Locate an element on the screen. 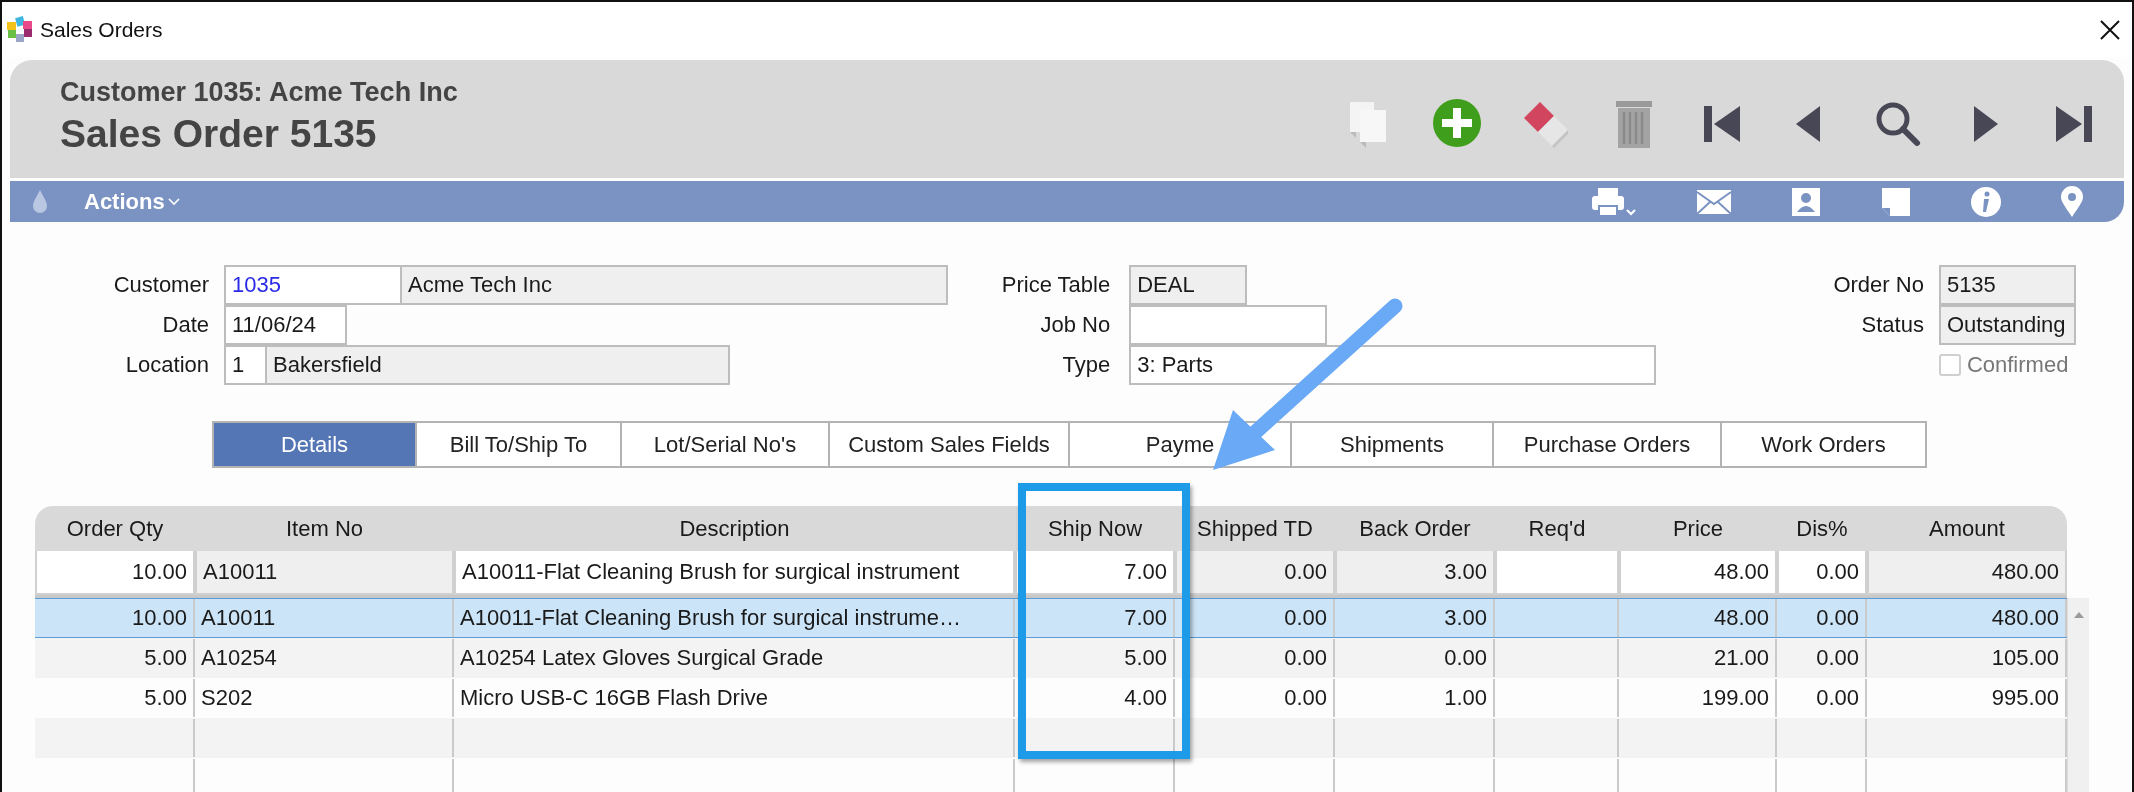  field-label: Date is located at coordinates (185, 325).